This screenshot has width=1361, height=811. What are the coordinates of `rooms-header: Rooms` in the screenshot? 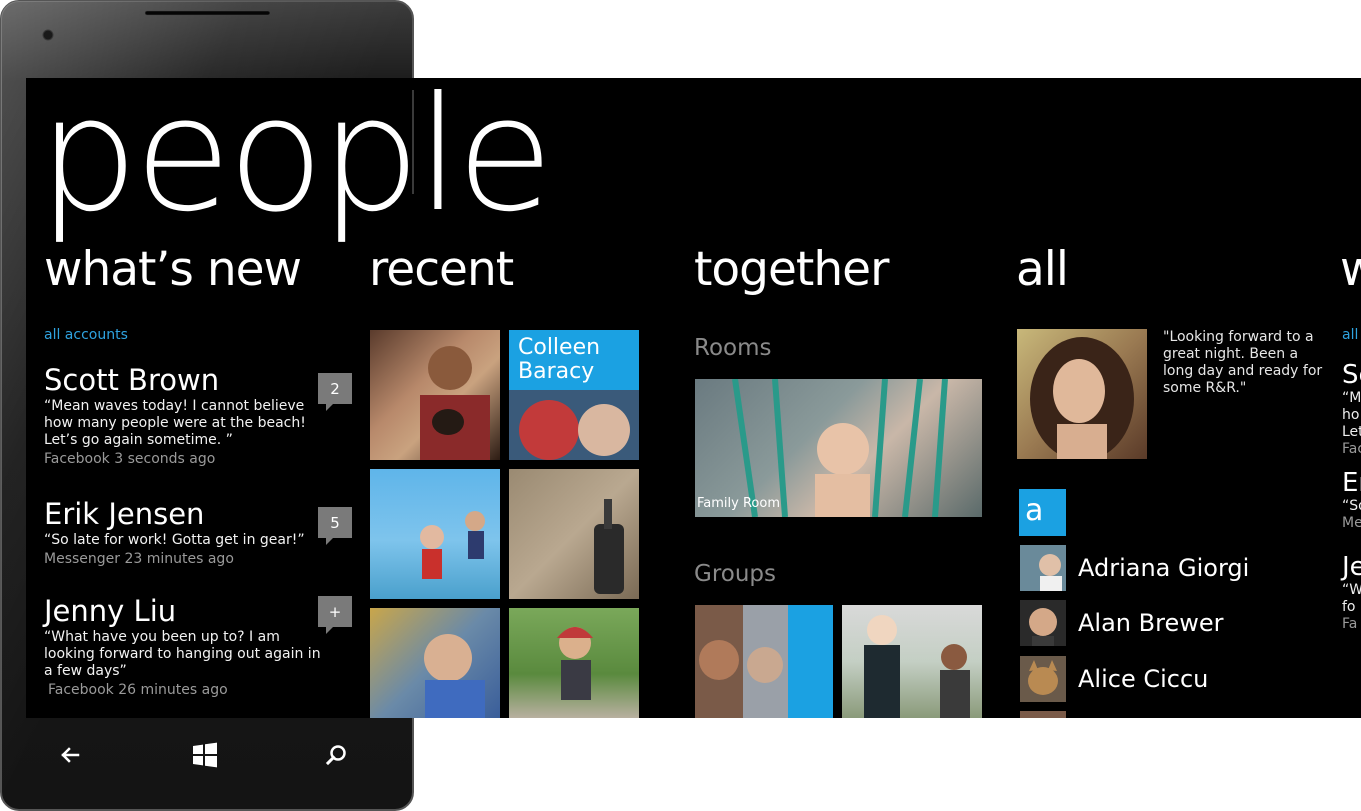 It's located at (733, 348).